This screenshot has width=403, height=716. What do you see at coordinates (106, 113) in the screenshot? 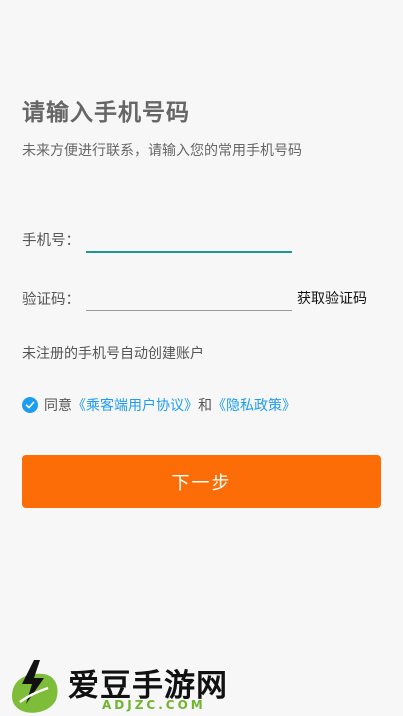
I see `page-title: 请输入手机号码` at bounding box center [106, 113].